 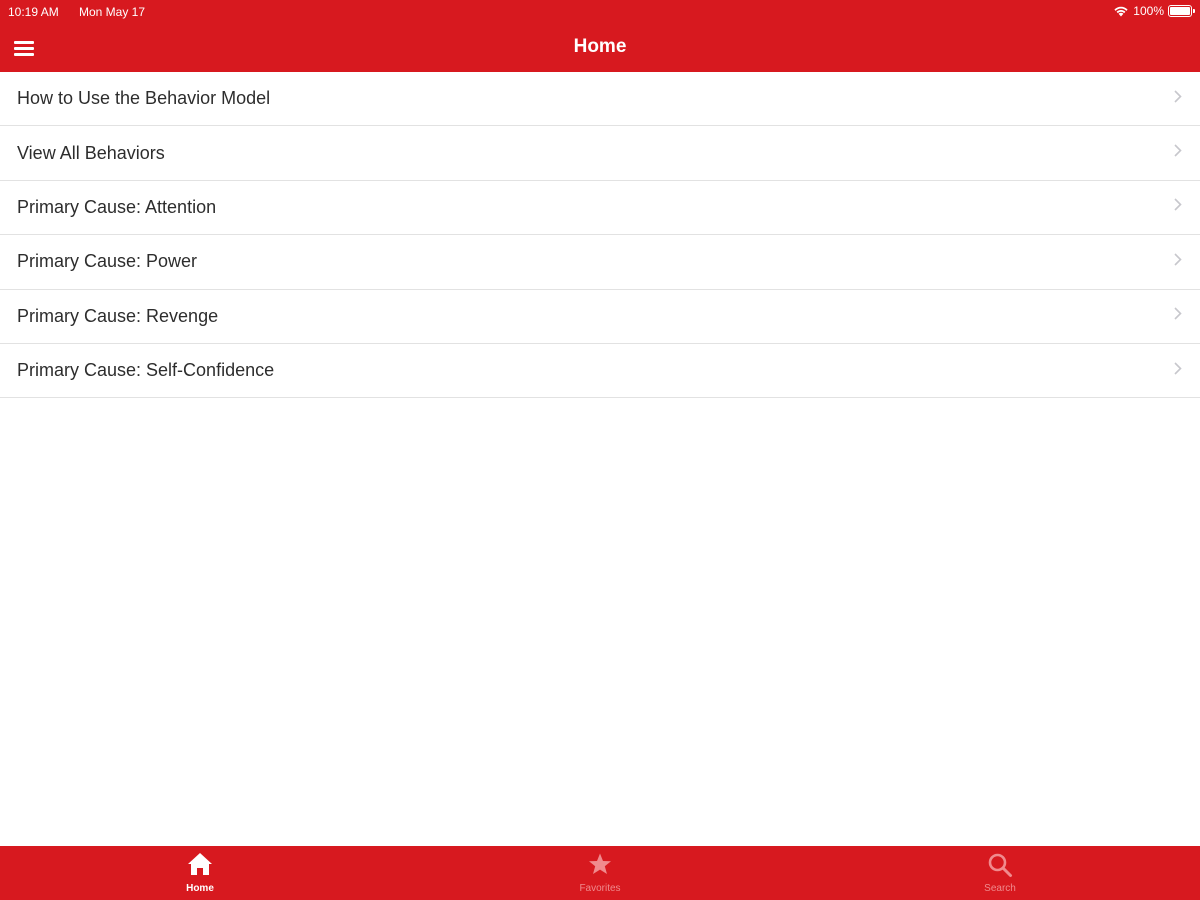 I want to click on tab-label: Home, so click(x=200, y=888).